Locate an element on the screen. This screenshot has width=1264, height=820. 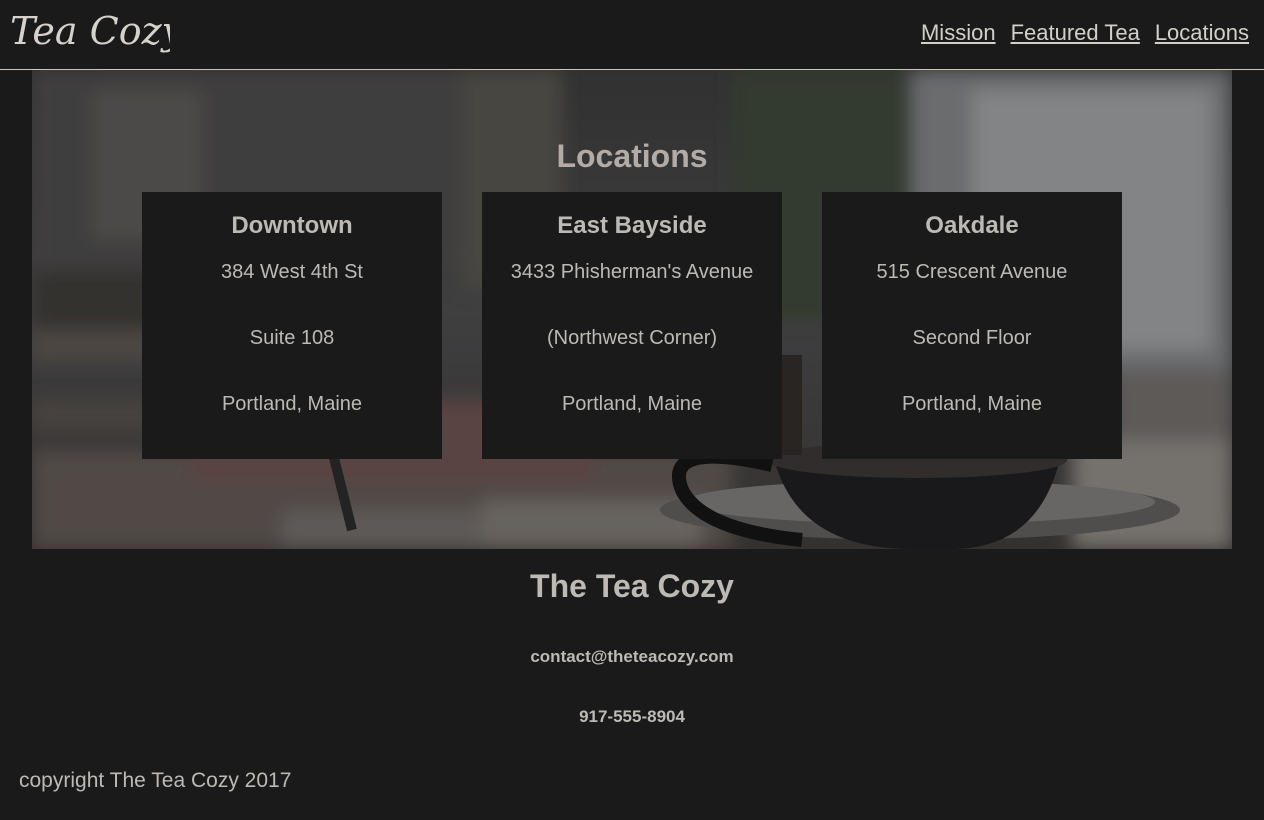
site-header: Tea Cozy Mission Featured Tea Locations is located at coordinates (632, 35).